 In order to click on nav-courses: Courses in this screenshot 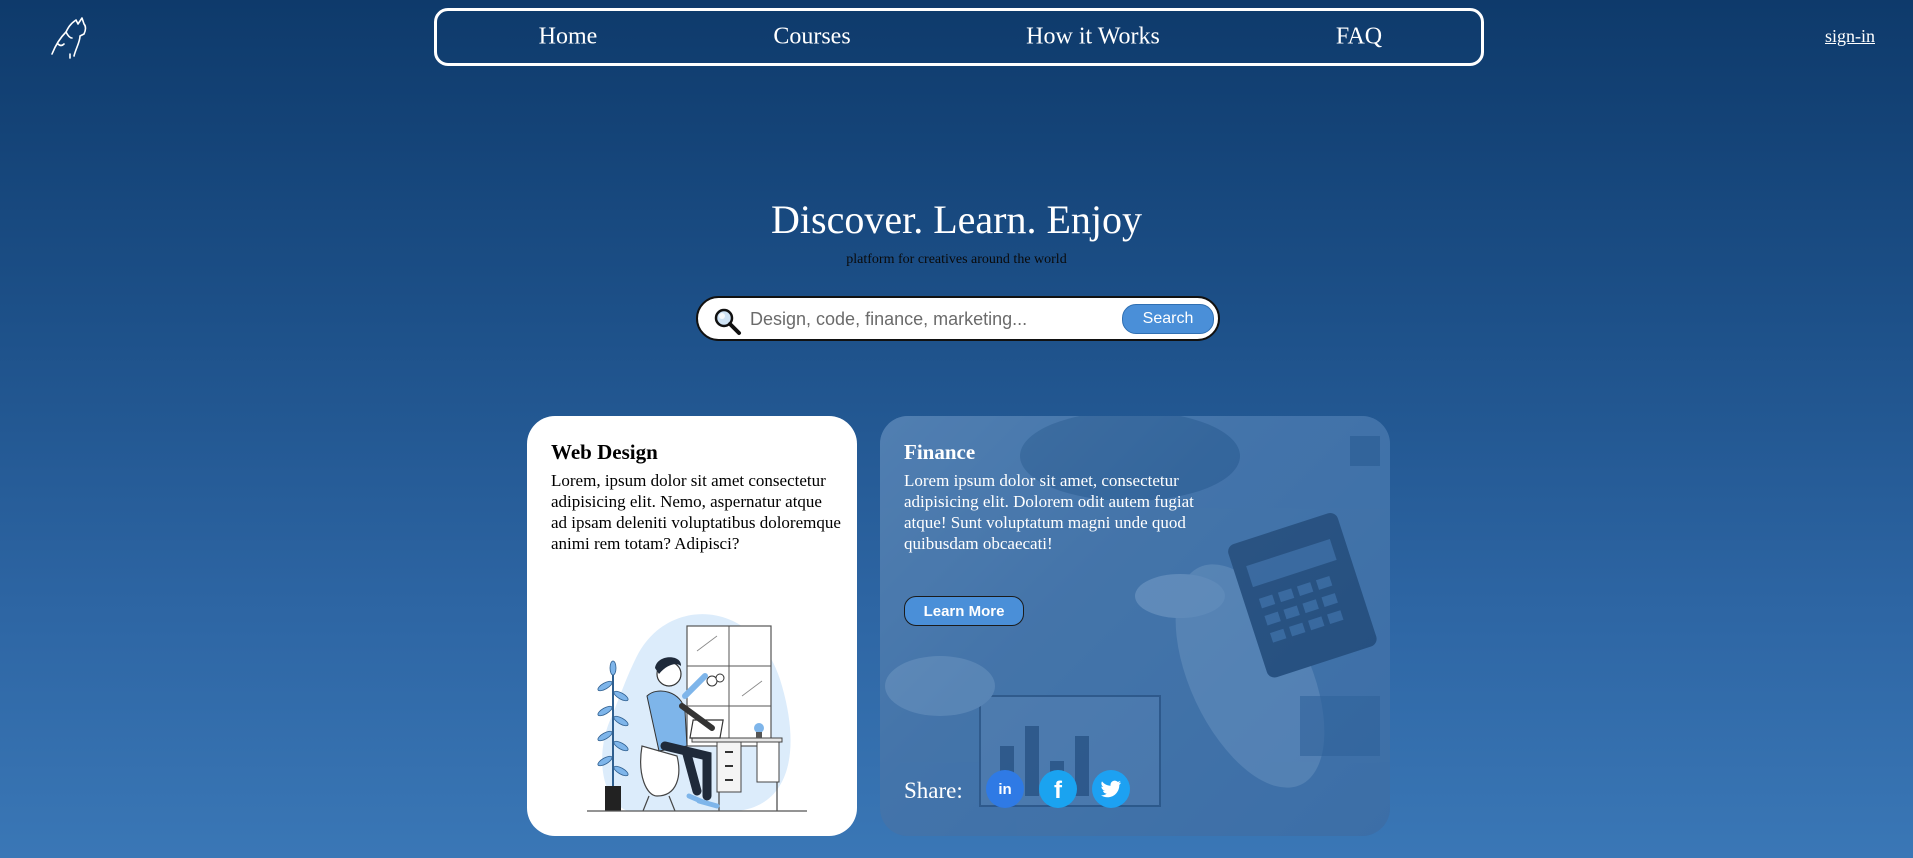, I will do `click(811, 37)`.